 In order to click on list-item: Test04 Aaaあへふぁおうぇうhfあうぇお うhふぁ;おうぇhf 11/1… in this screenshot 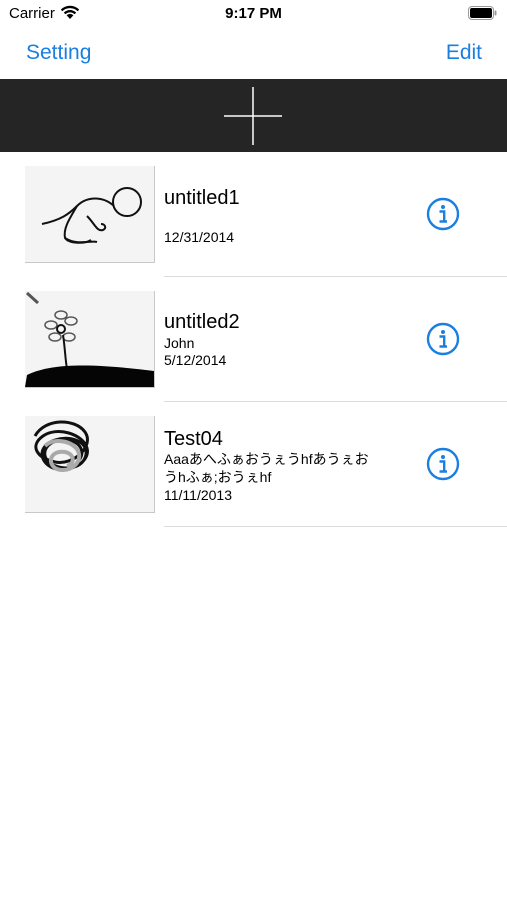, I will do `click(253, 464)`.